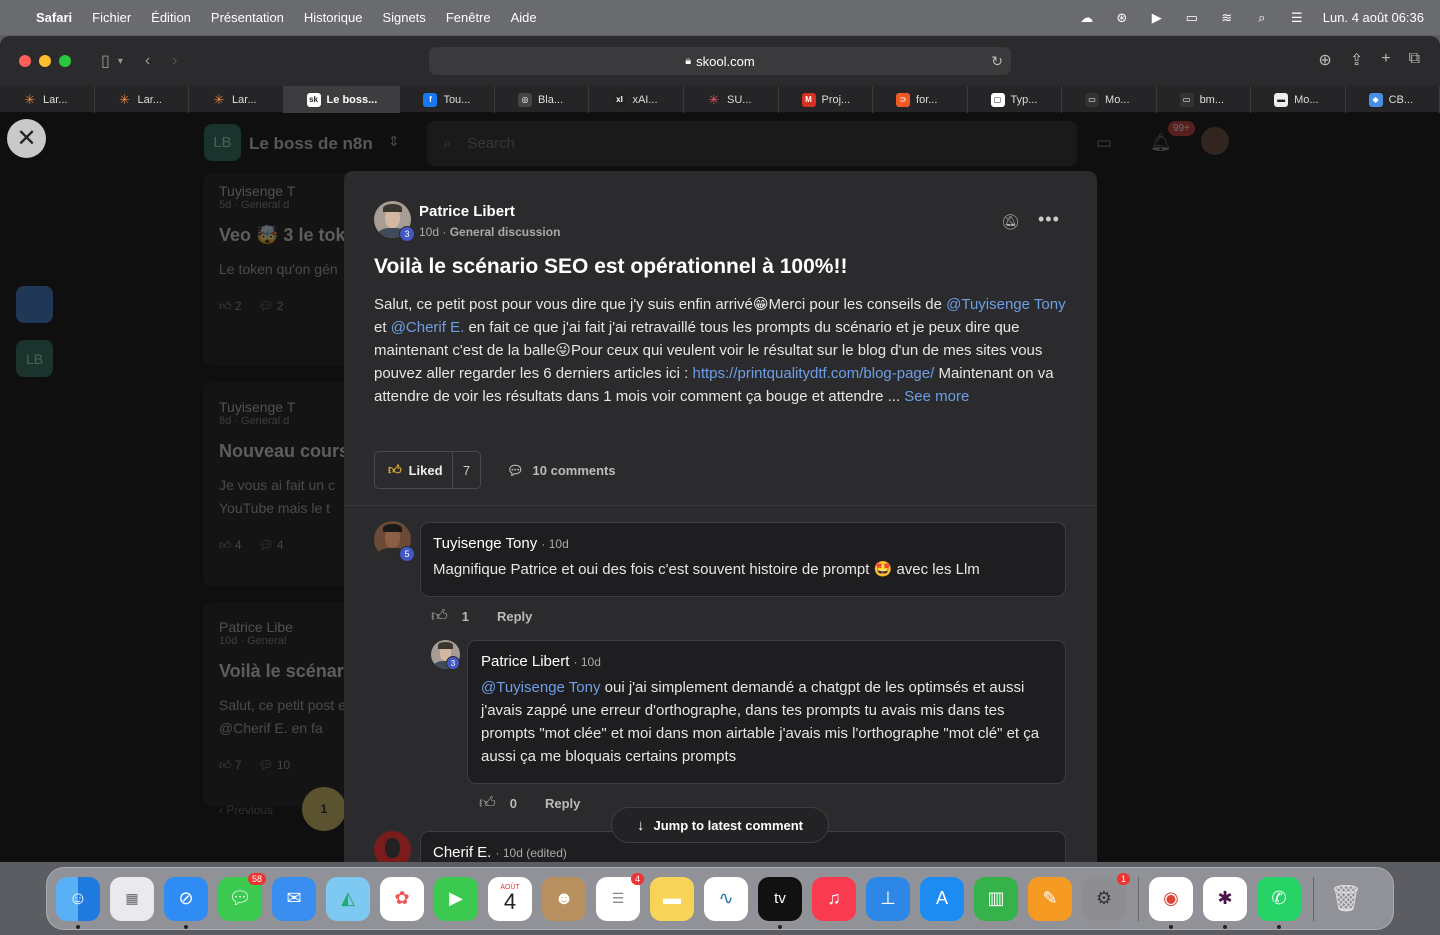 Image resolution: width=1440 pixels, height=935 pixels. I want to click on sidebar-toggle-icon: ▯, so click(105, 61).